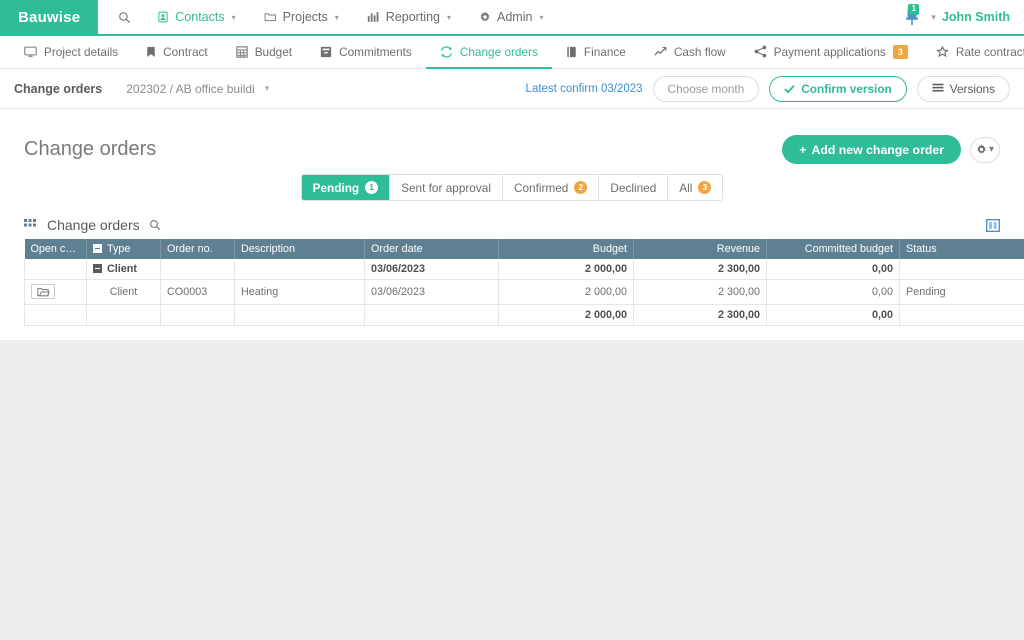  What do you see at coordinates (163, 17) in the screenshot?
I see `contacts-icon` at bounding box center [163, 17].